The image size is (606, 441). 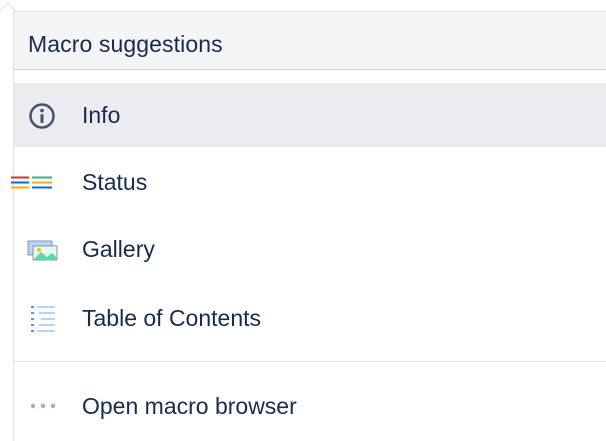 What do you see at coordinates (43, 319) in the screenshot?
I see `table-of-contents-icon` at bounding box center [43, 319].